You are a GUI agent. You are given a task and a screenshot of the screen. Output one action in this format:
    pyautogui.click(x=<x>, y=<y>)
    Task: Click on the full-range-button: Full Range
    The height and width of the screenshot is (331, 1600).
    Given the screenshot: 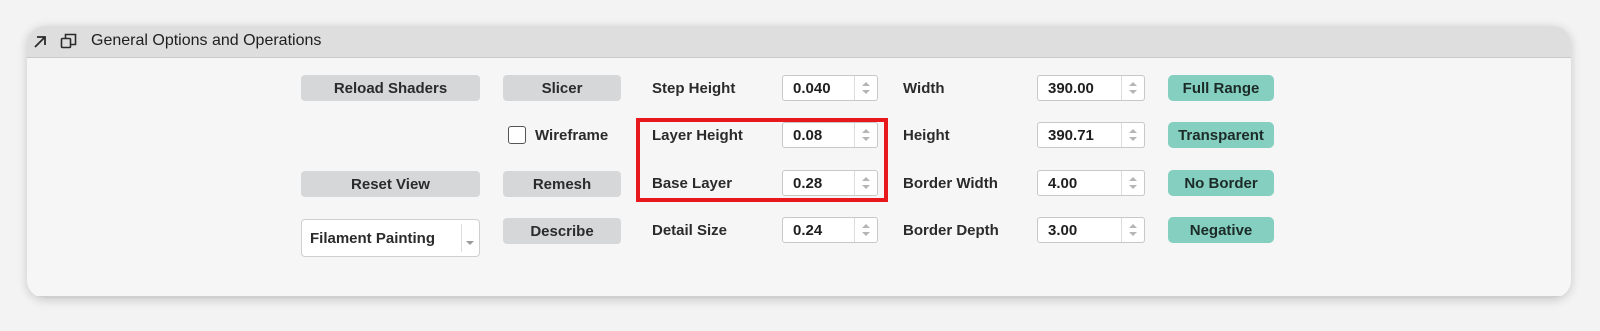 What is the action you would take?
    pyautogui.click(x=1221, y=88)
    